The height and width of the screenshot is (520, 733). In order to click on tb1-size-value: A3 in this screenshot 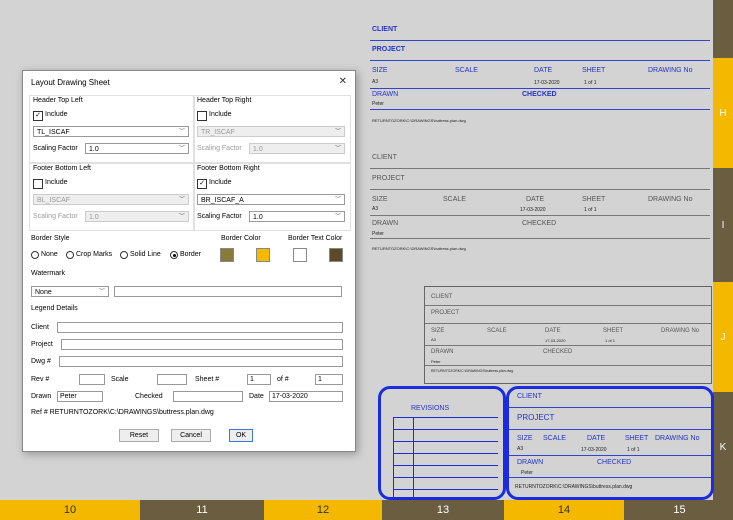, I will do `click(375, 82)`.